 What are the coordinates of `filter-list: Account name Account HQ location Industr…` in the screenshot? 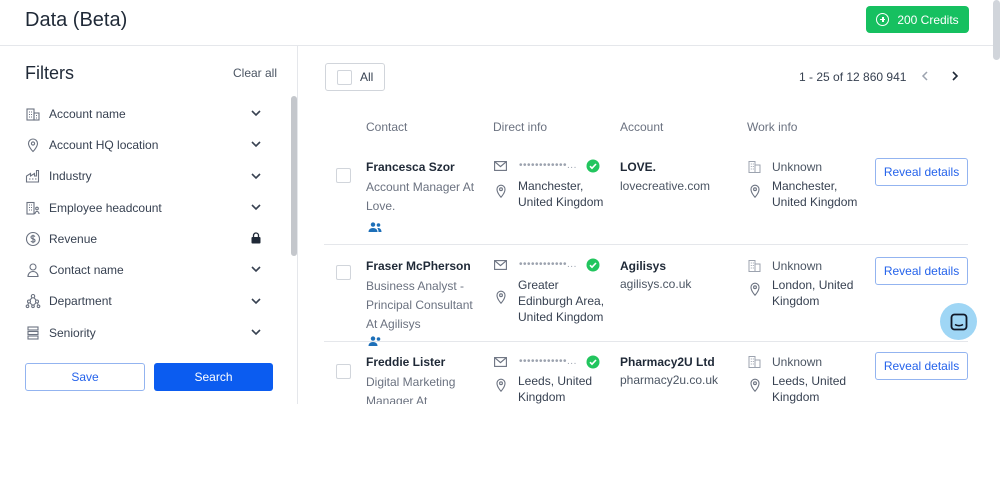 It's located at (147, 223).